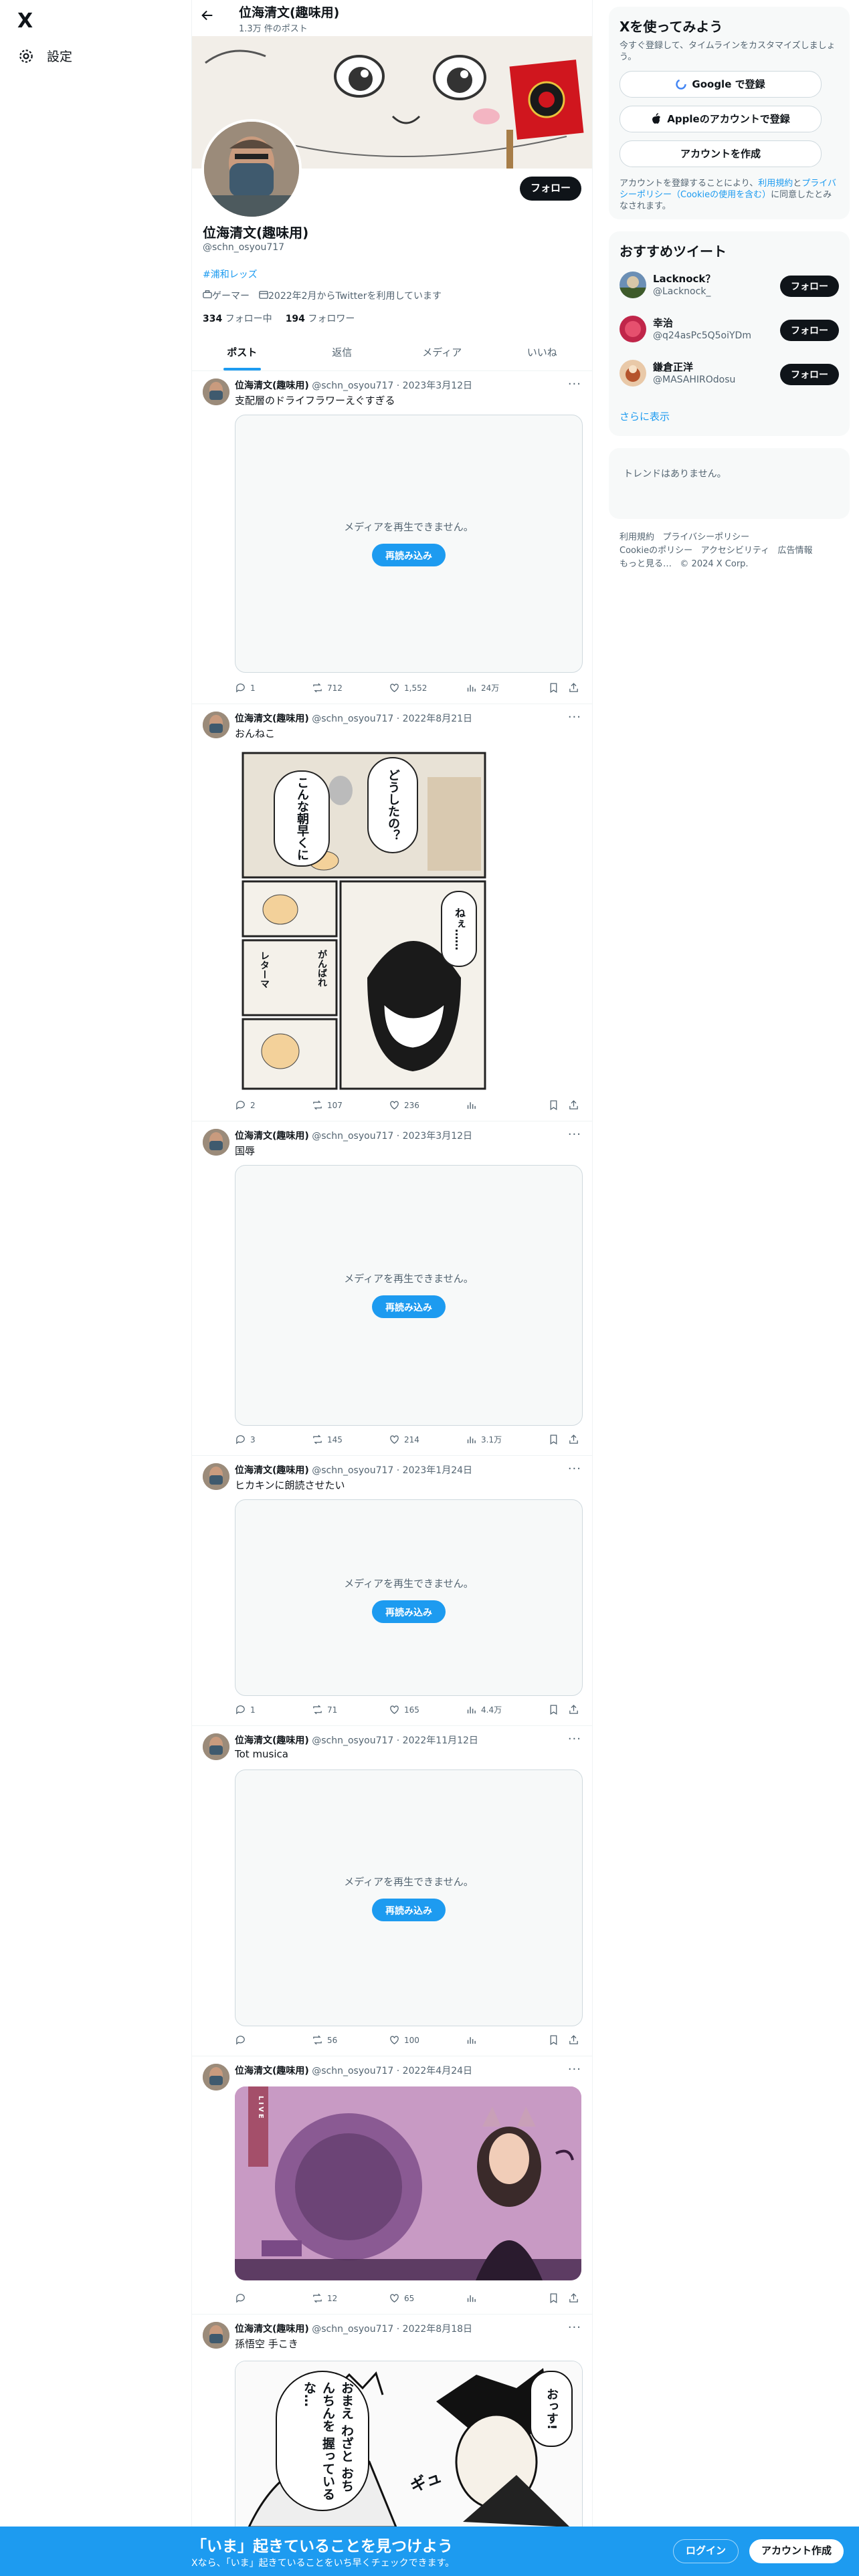  What do you see at coordinates (706, 2551) in the screenshot?
I see `login-button: ログイン` at bounding box center [706, 2551].